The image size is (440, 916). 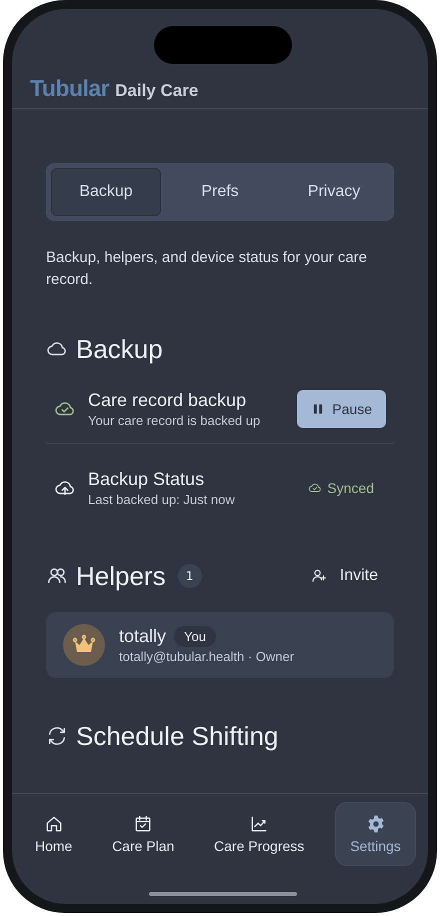 I want to click on nav-item: Care Plan, so click(x=143, y=834).